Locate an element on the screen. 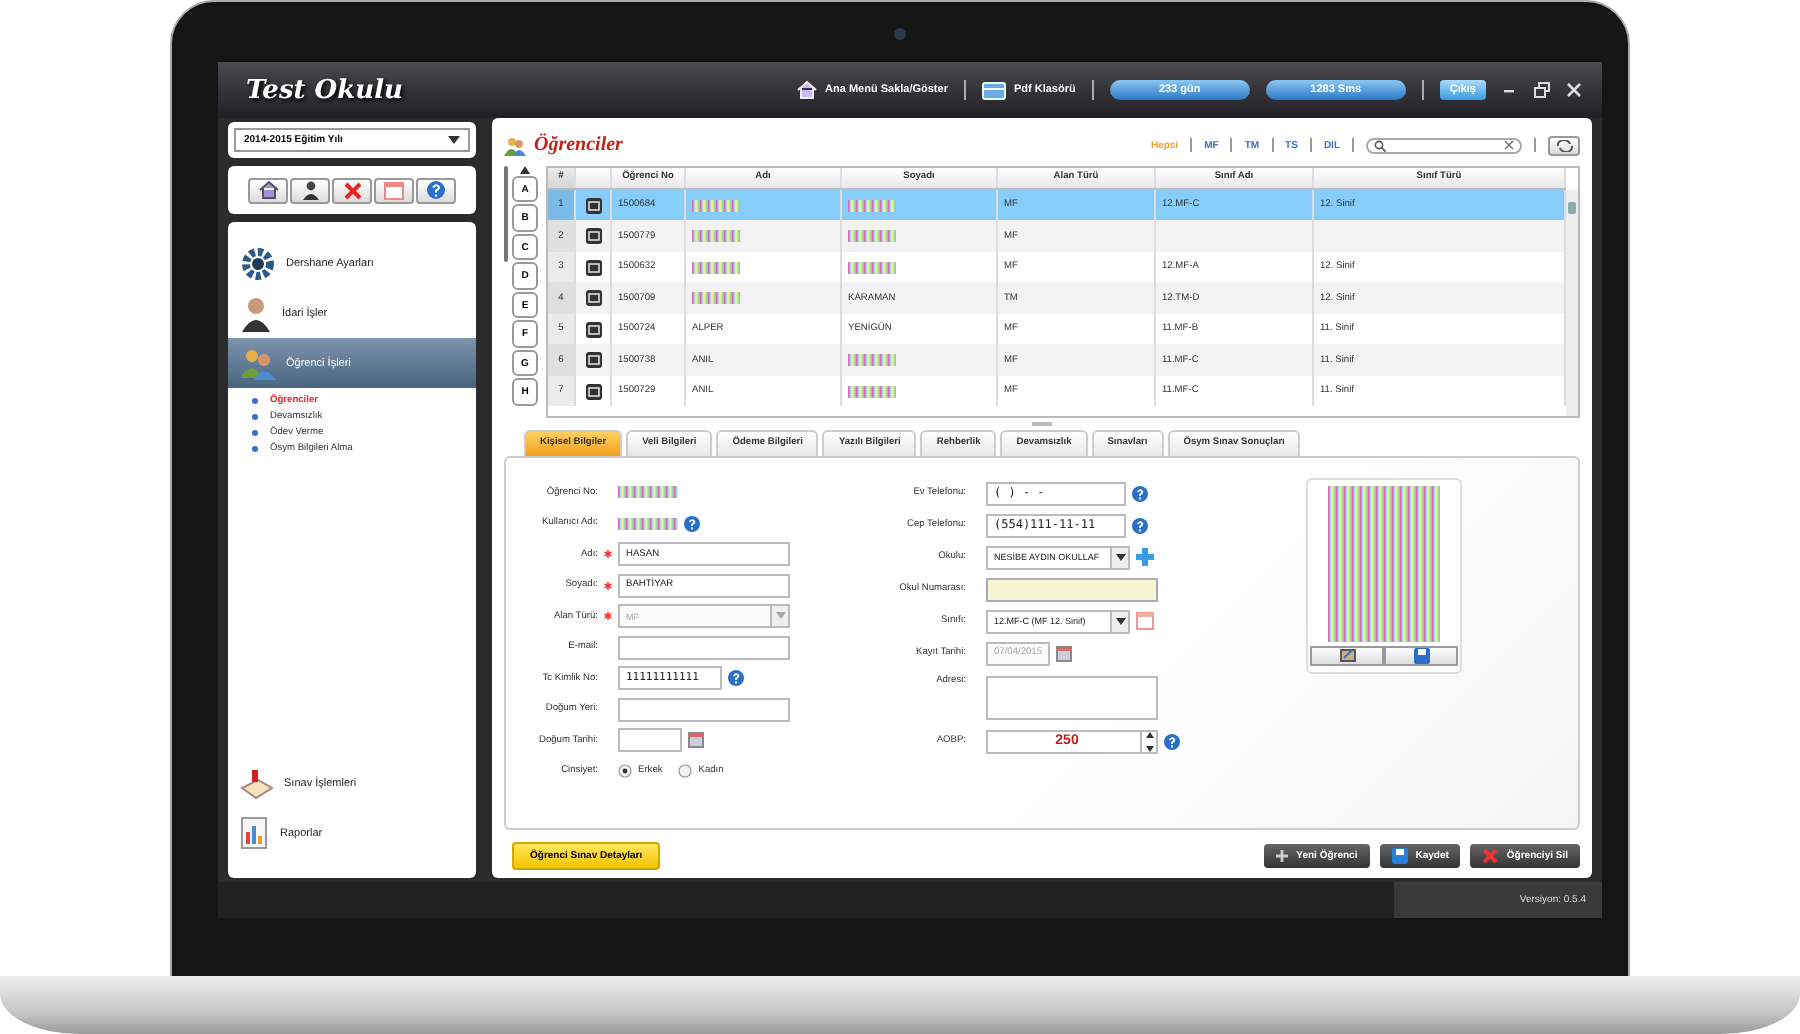 Image resolution: width=1800 pixels, height=1034 pixels. x-mark-icon is located at coordinates (352, 190).